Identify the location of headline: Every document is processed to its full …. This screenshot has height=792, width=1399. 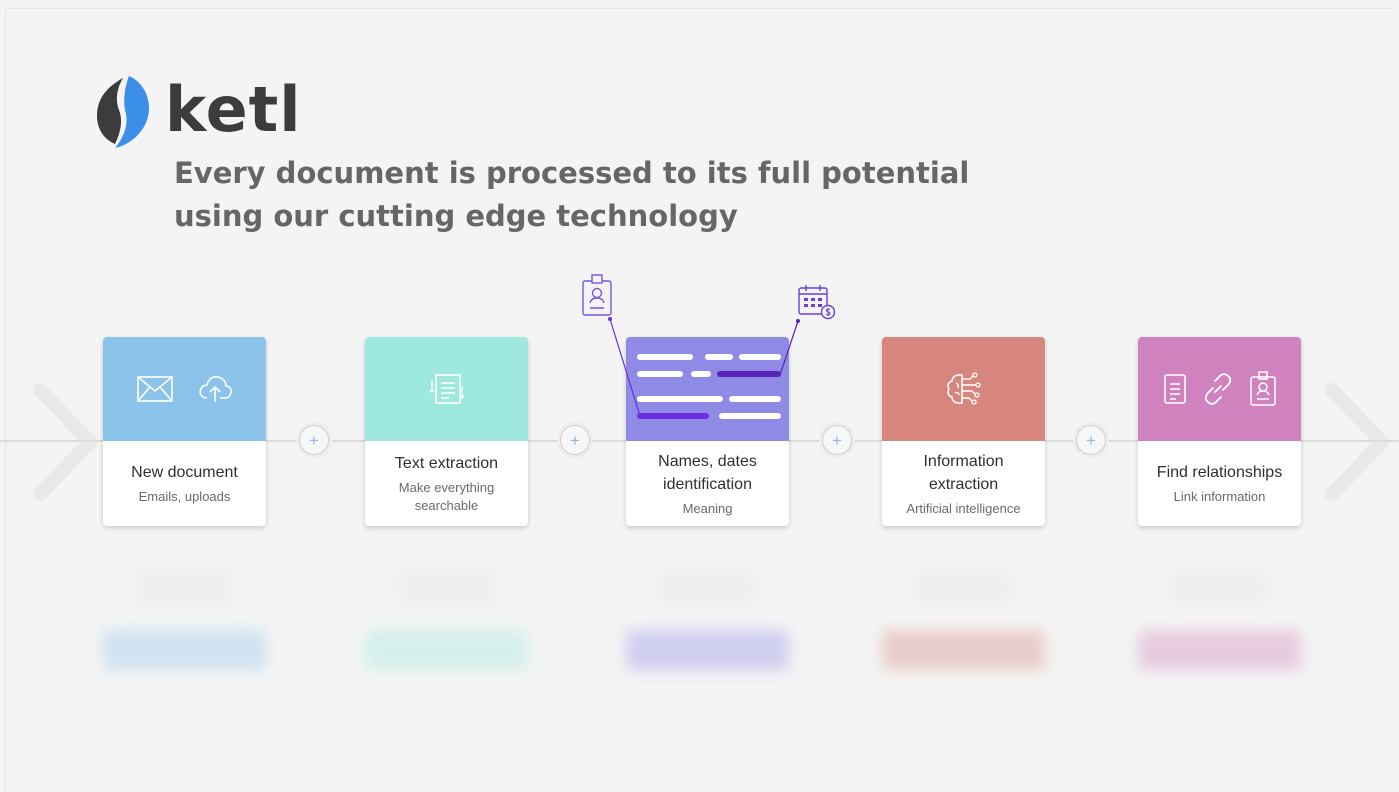
(624, 195).